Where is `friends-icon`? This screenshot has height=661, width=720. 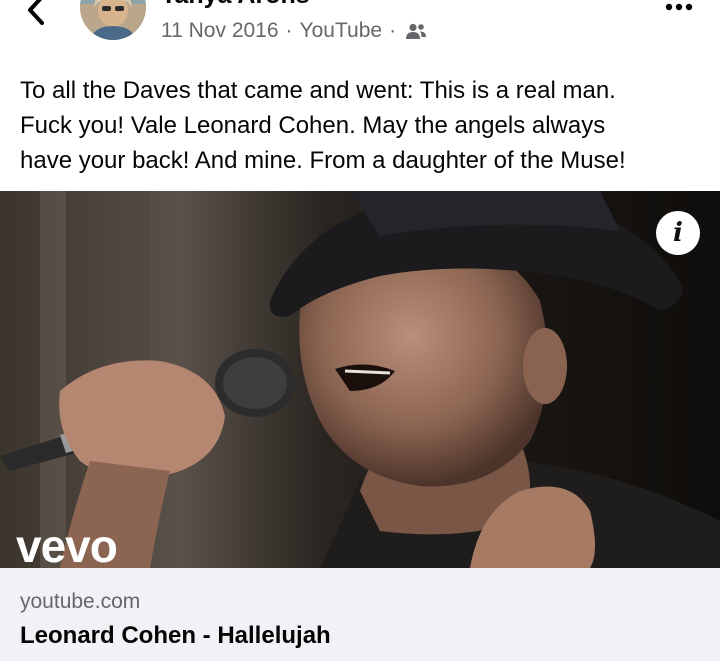 friends-icon is located at coordinates (416, 31).